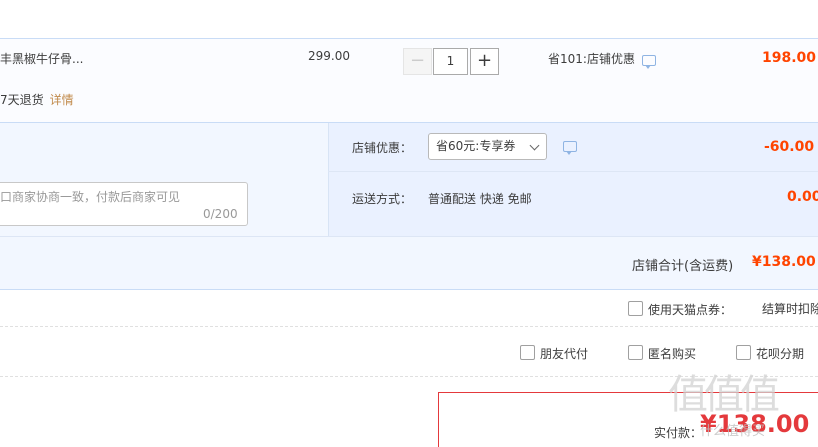  I want to click on anonymous-label: 匿名购买, so click(672, 354).